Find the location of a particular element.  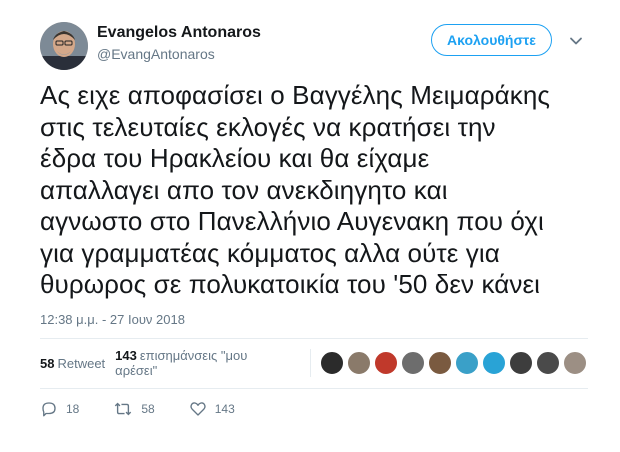

retweet-action: 58 is located at coordinates (134, 409).